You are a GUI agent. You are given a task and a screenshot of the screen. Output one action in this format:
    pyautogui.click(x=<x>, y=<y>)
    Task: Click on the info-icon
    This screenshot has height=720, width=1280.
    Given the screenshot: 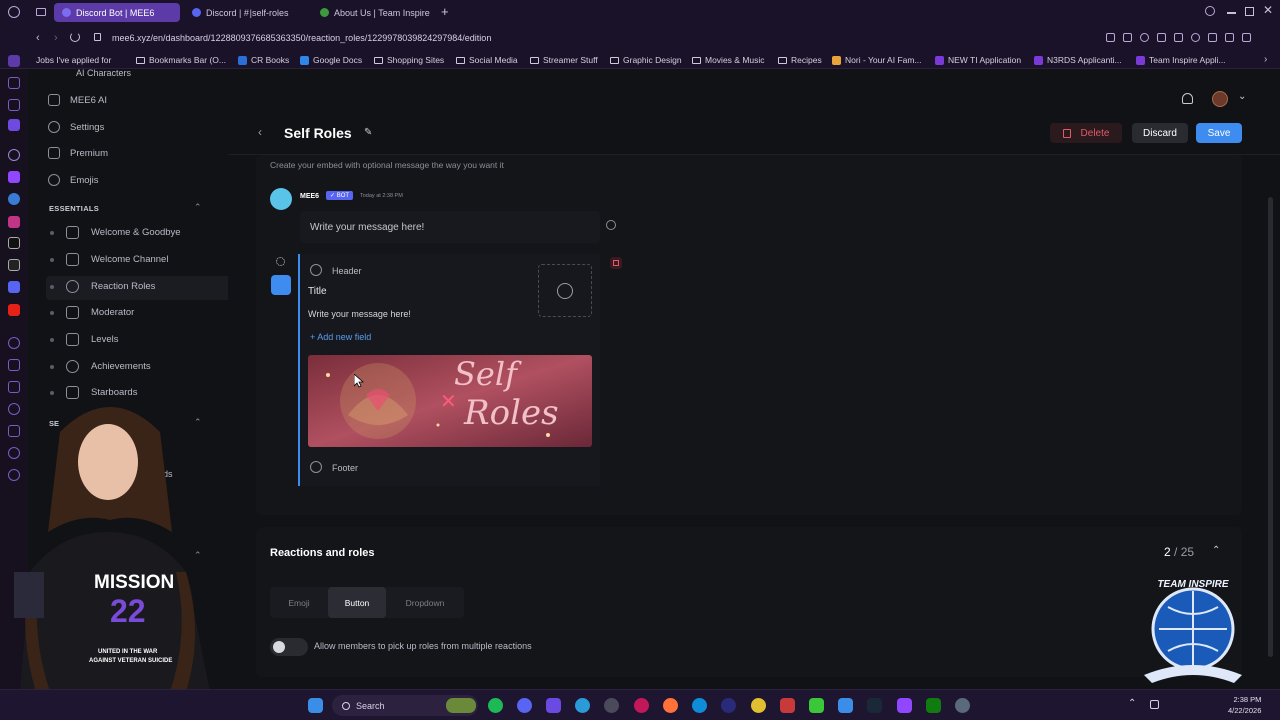 What is the action you would take?
    pyautogui.click(x=611, y=225)
    